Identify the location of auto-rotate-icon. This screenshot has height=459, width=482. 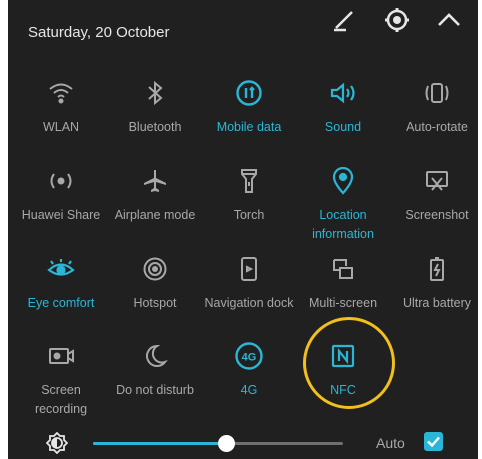
(437, 93).